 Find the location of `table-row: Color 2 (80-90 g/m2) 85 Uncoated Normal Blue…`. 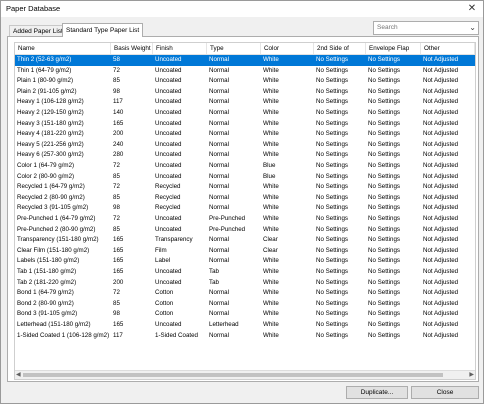

table-row: Color 2 (80-90 g/m2) 85 Uncoated Normal Blue… is located at coordinates (245, 177).